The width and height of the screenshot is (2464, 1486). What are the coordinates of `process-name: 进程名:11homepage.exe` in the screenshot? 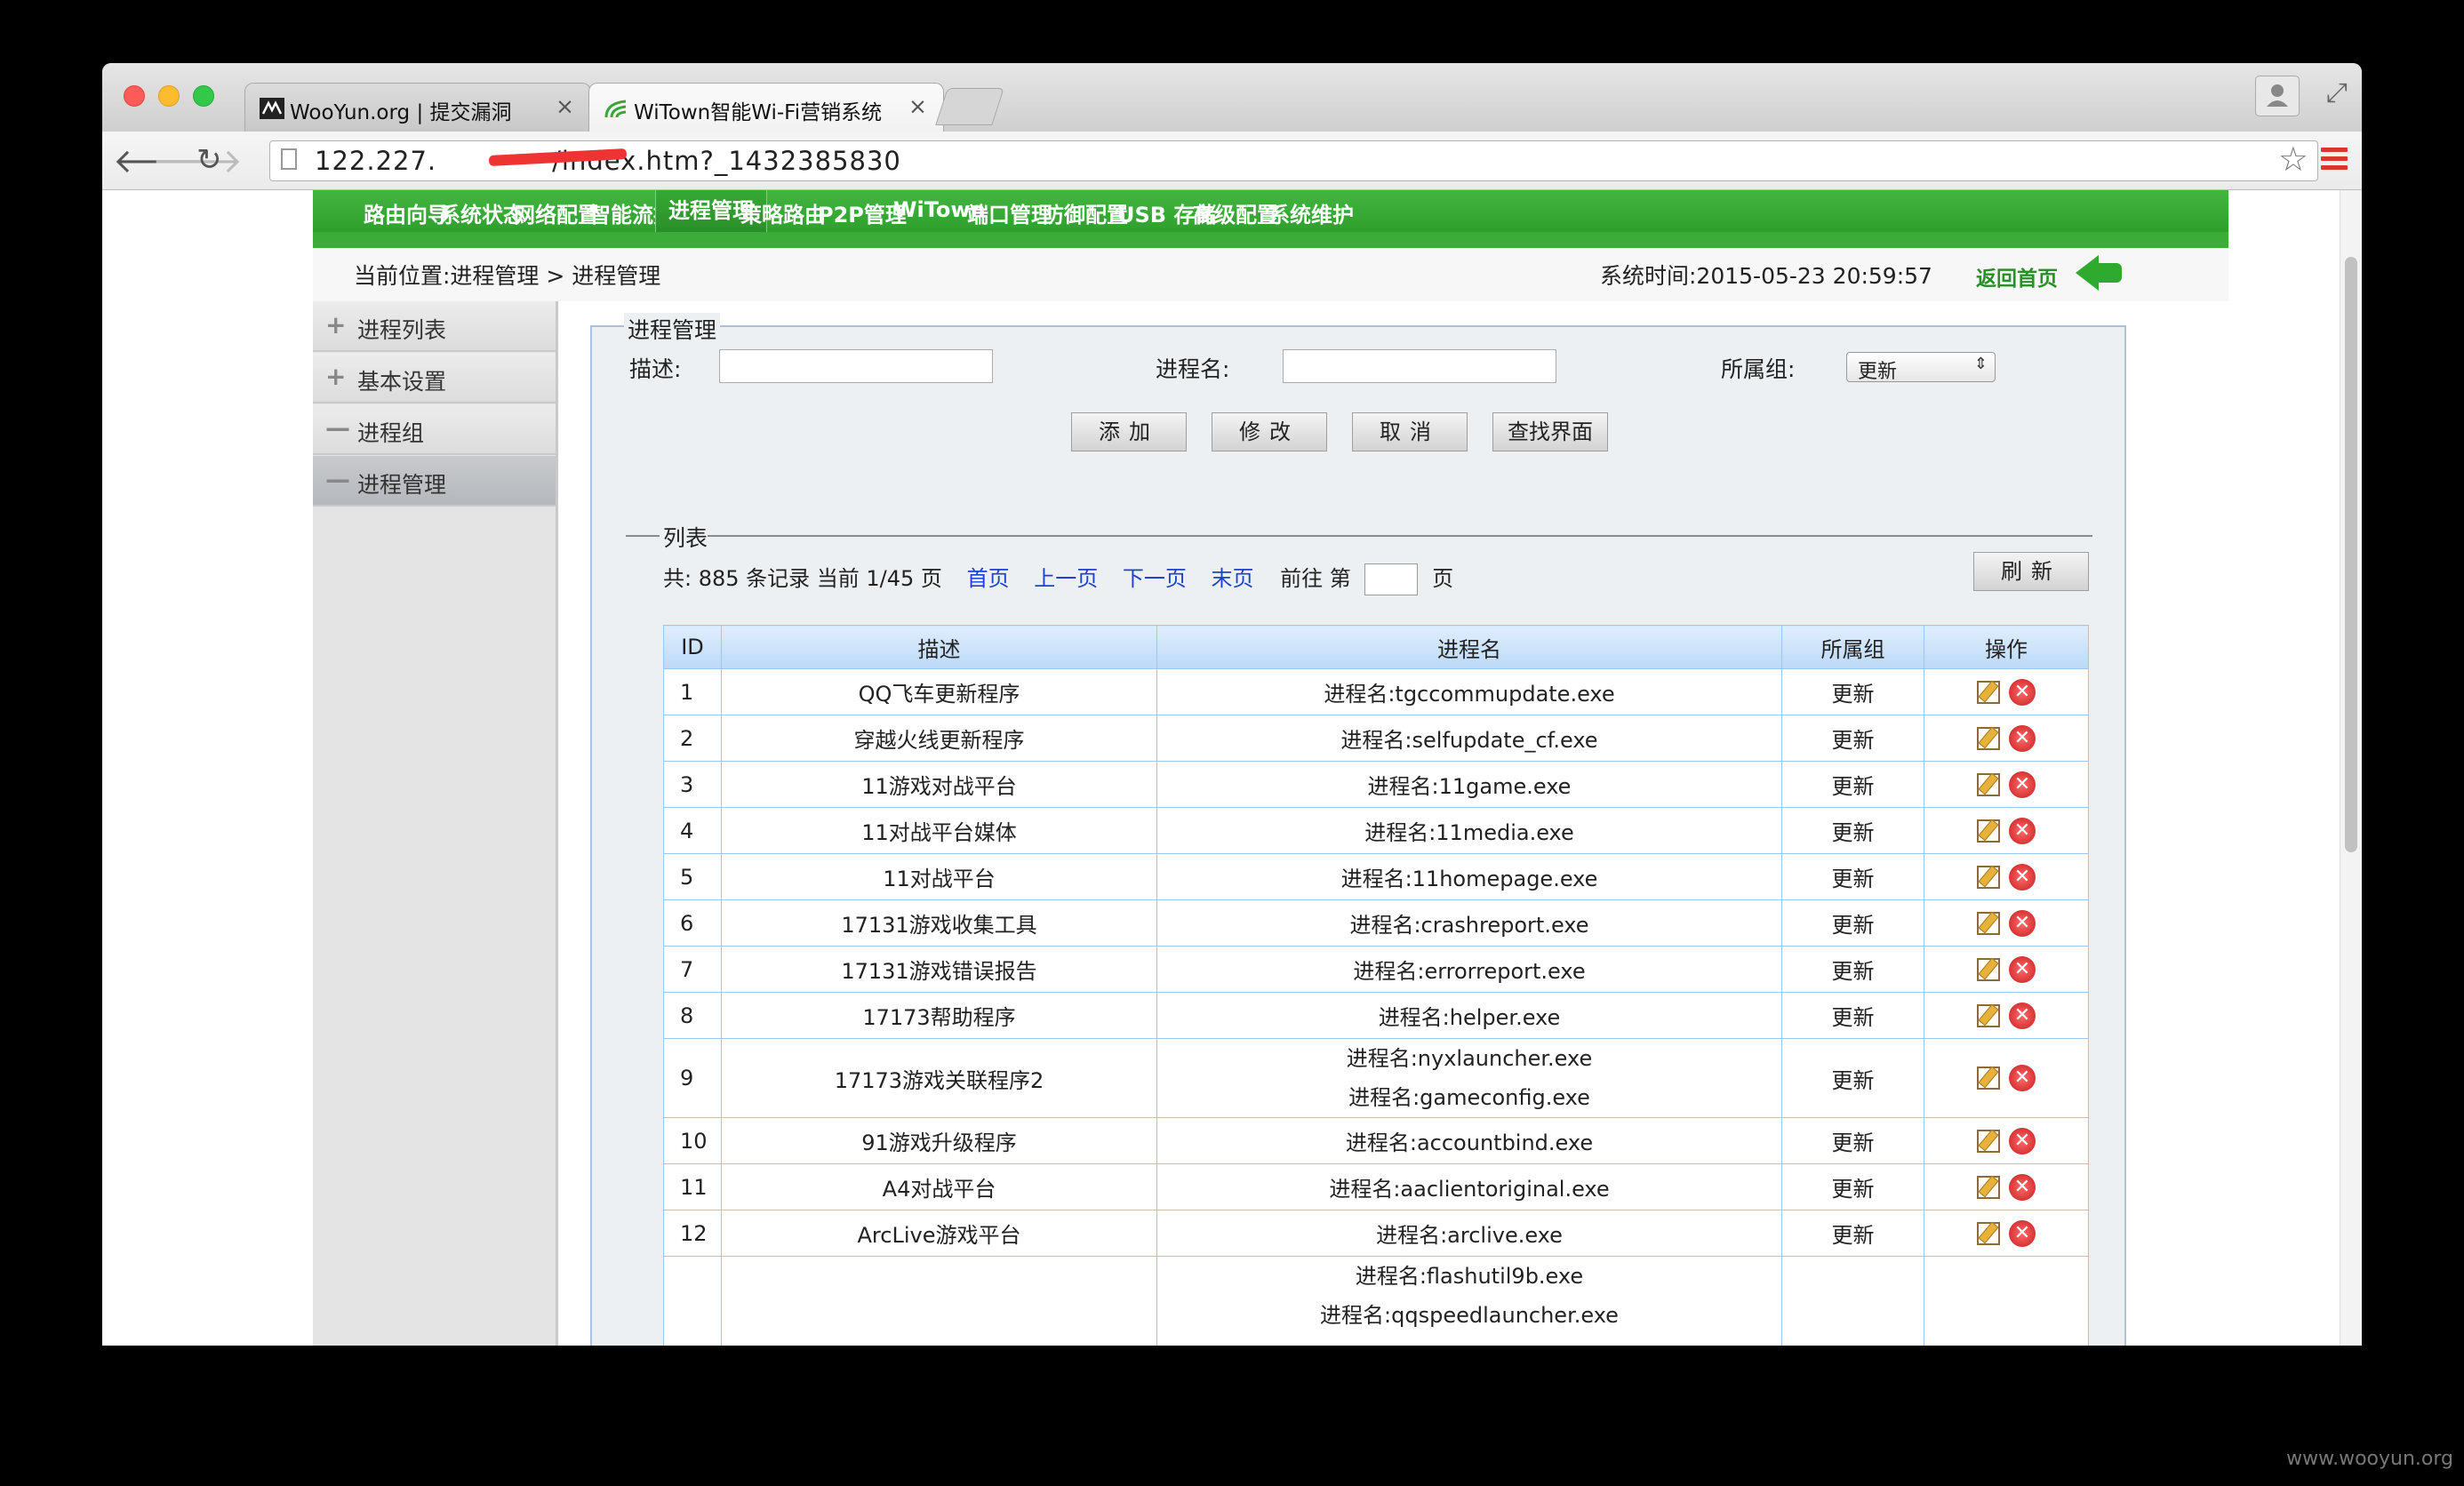 It's located at (1469, 879).